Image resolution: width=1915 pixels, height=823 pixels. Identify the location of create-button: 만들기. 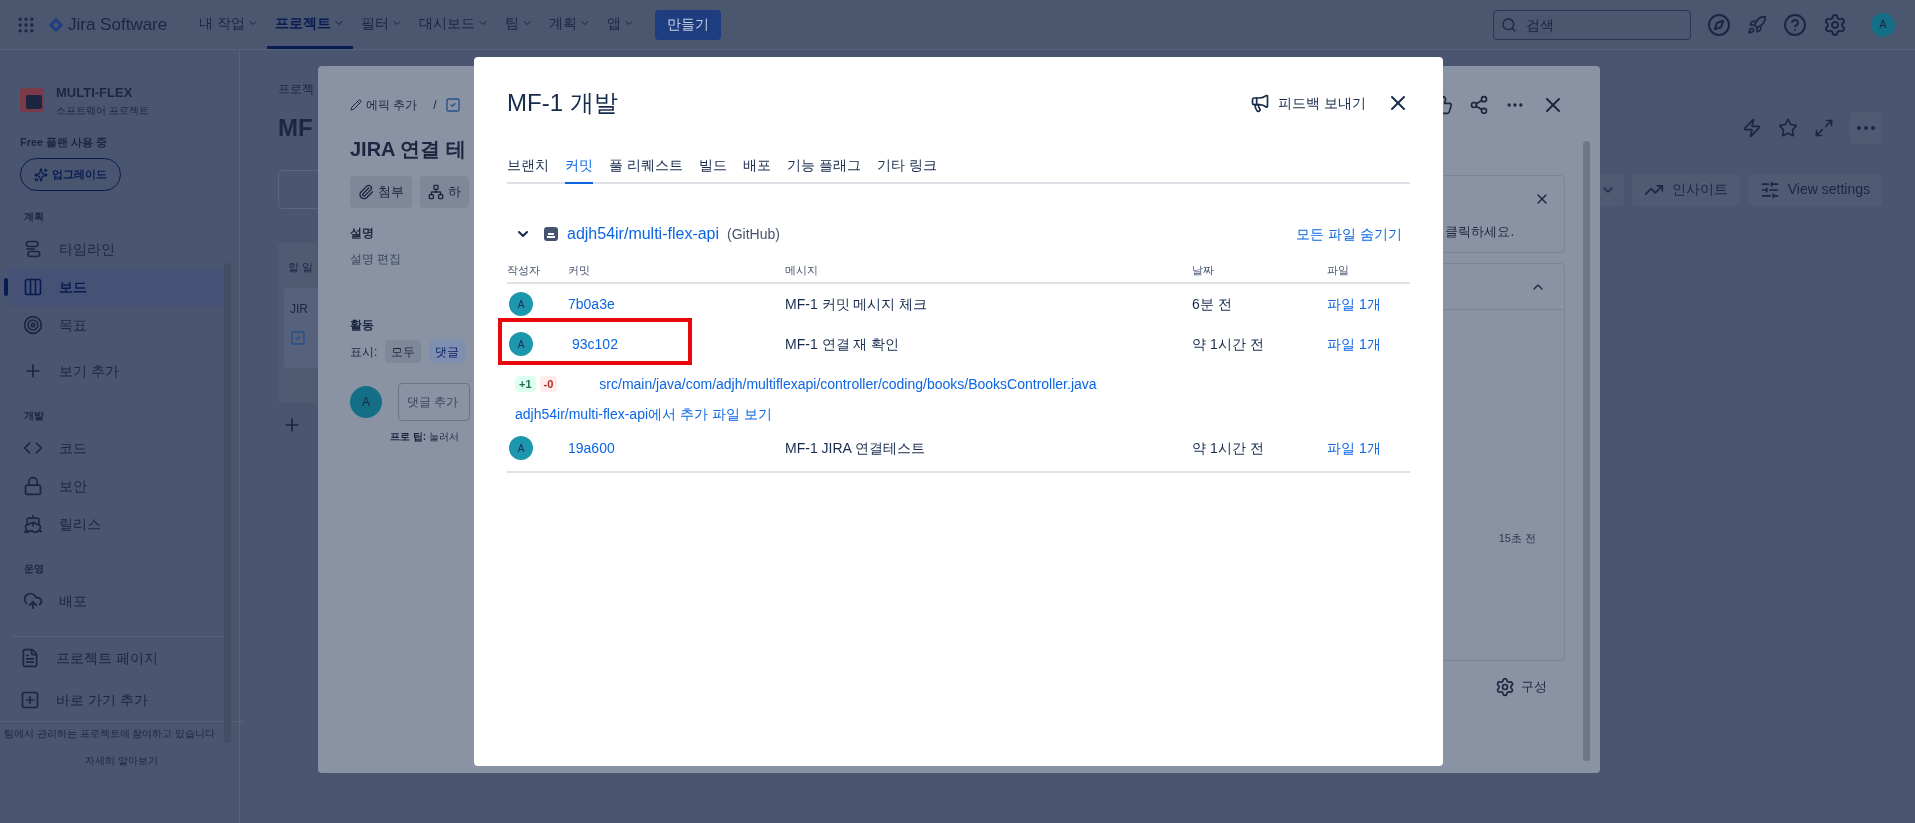
(688, 24).